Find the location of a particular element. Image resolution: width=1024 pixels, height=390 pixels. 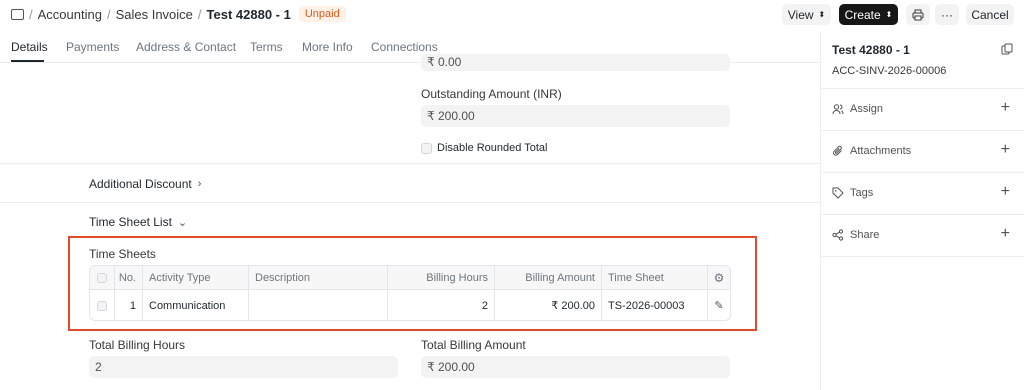

gear-icon: ⚙ is located at coordinates (719, 277).